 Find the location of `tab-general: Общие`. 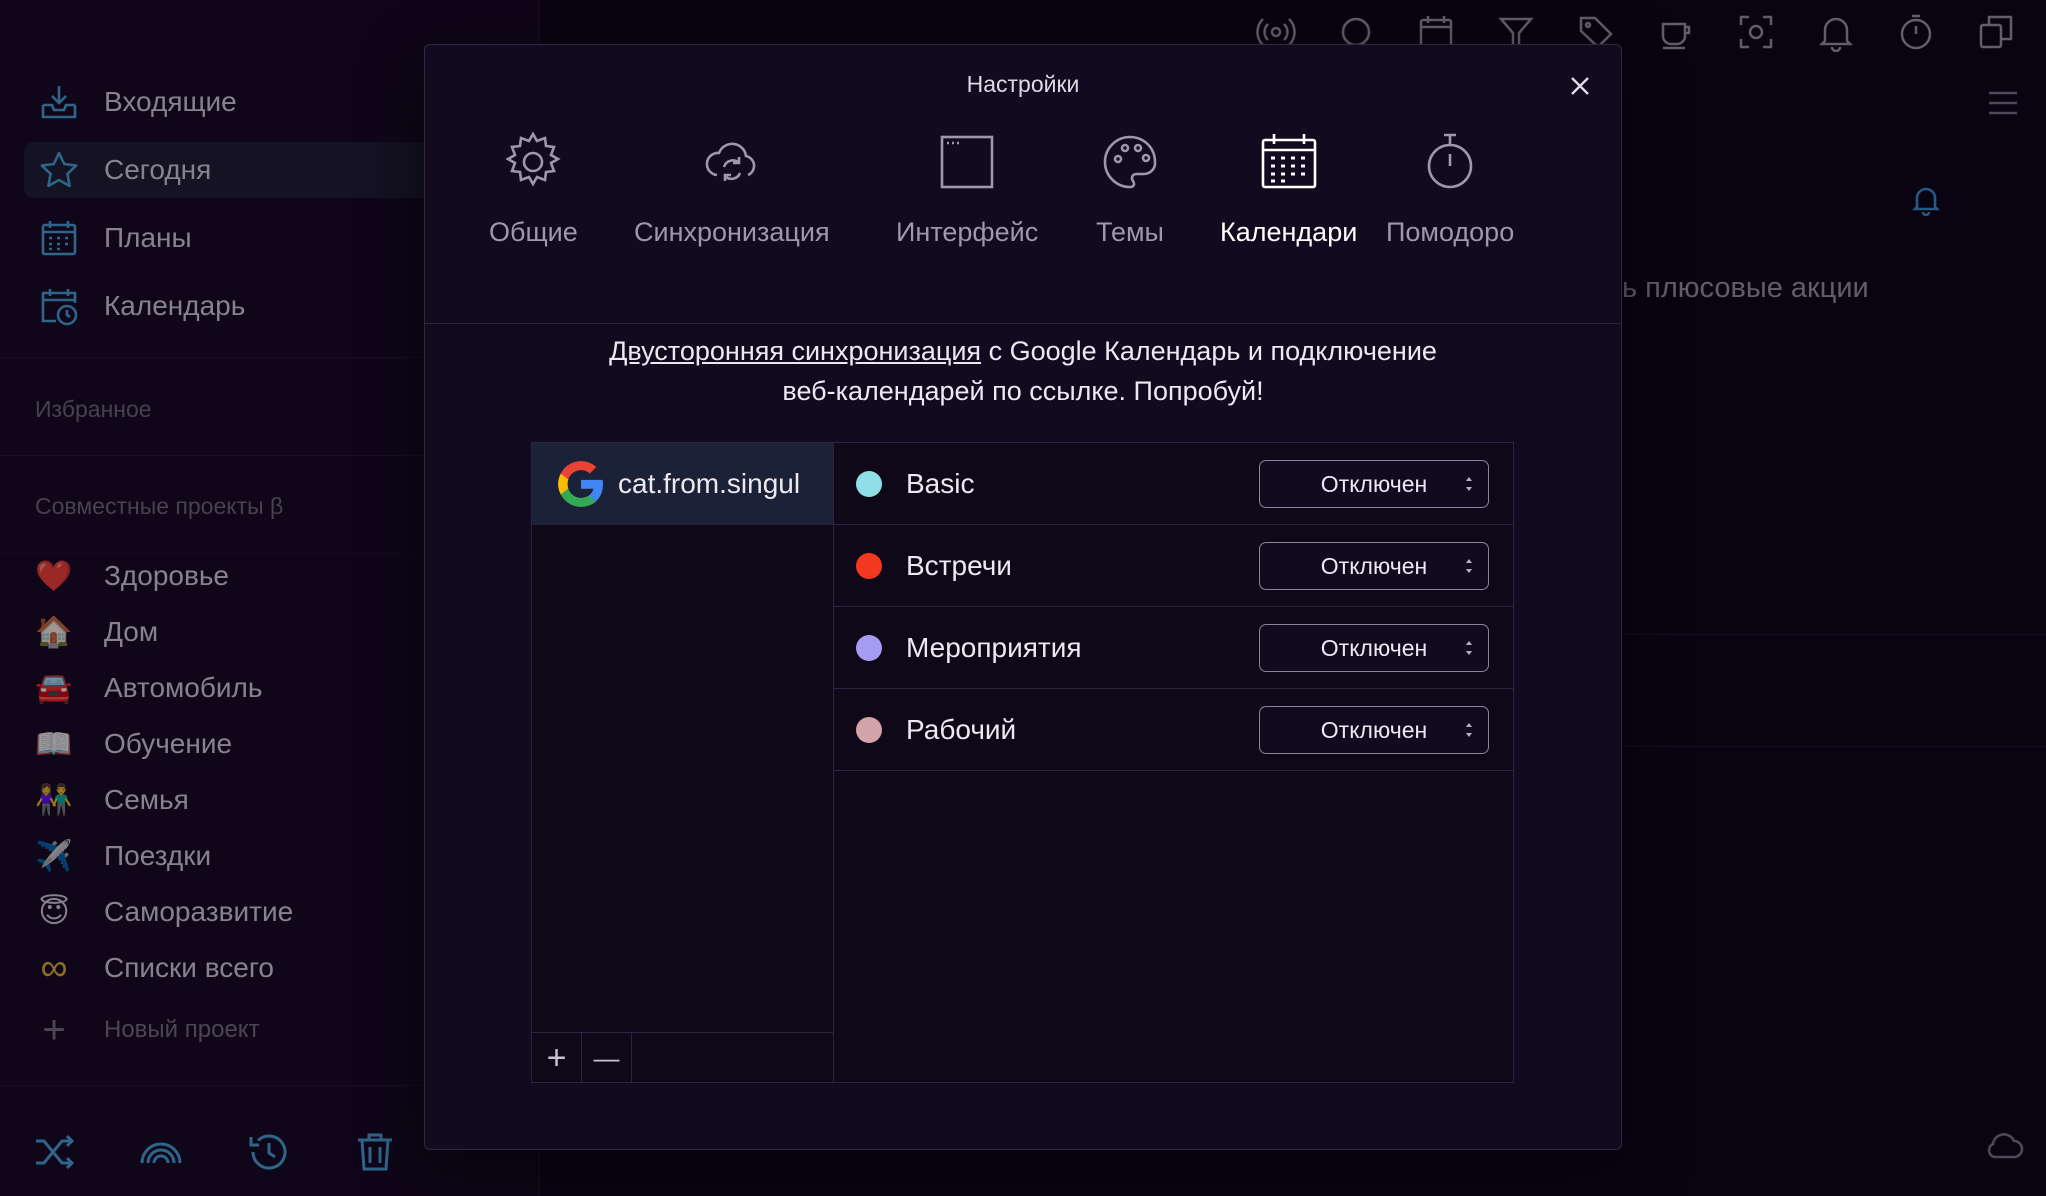

tab-general: Общие is located at coordinates (533, 188).